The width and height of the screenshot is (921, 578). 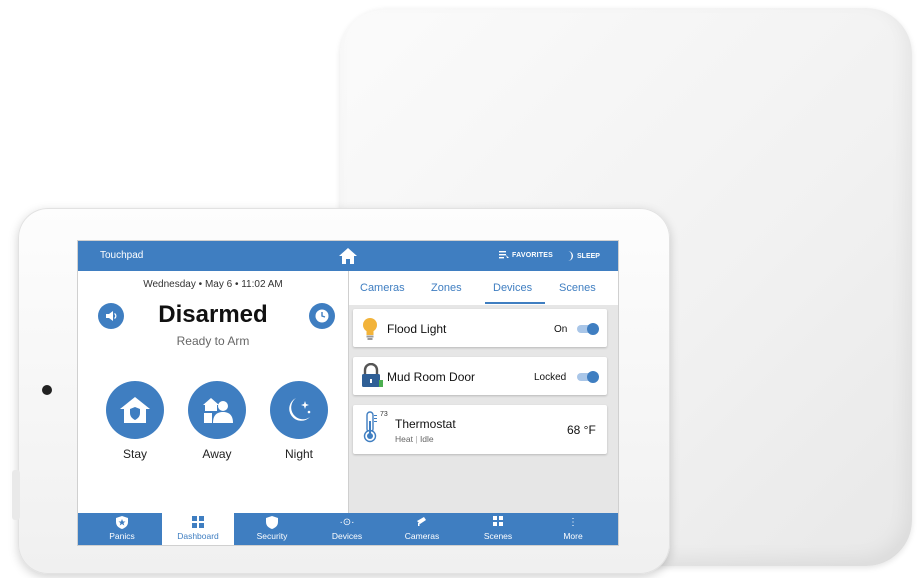 What do you see at coordinates (588, 256) in the screenshot?
I see `sleep-label: SLEEP` at bounding box center [588, 256].